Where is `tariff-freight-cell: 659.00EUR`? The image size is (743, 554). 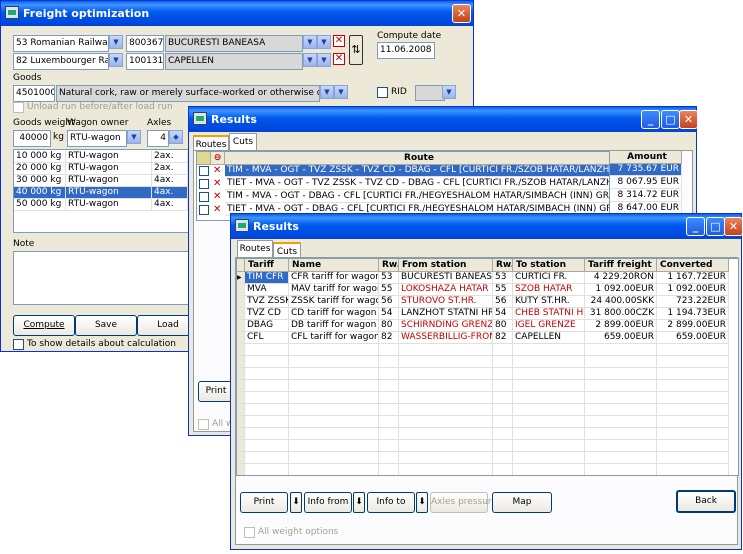
tariff-freight-cell: 659.00EUR is located at coordinates (621, 338).